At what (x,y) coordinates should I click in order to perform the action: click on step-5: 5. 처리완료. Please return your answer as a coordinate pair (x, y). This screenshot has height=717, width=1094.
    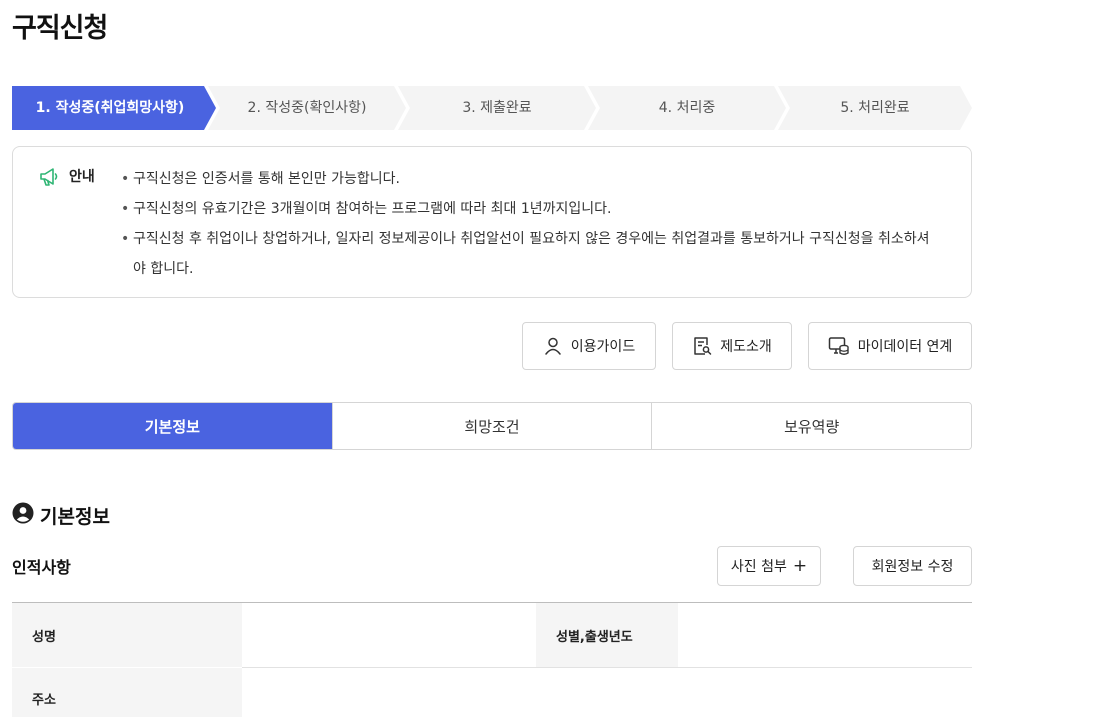
    Looking at the image, I should click on (875, 108).